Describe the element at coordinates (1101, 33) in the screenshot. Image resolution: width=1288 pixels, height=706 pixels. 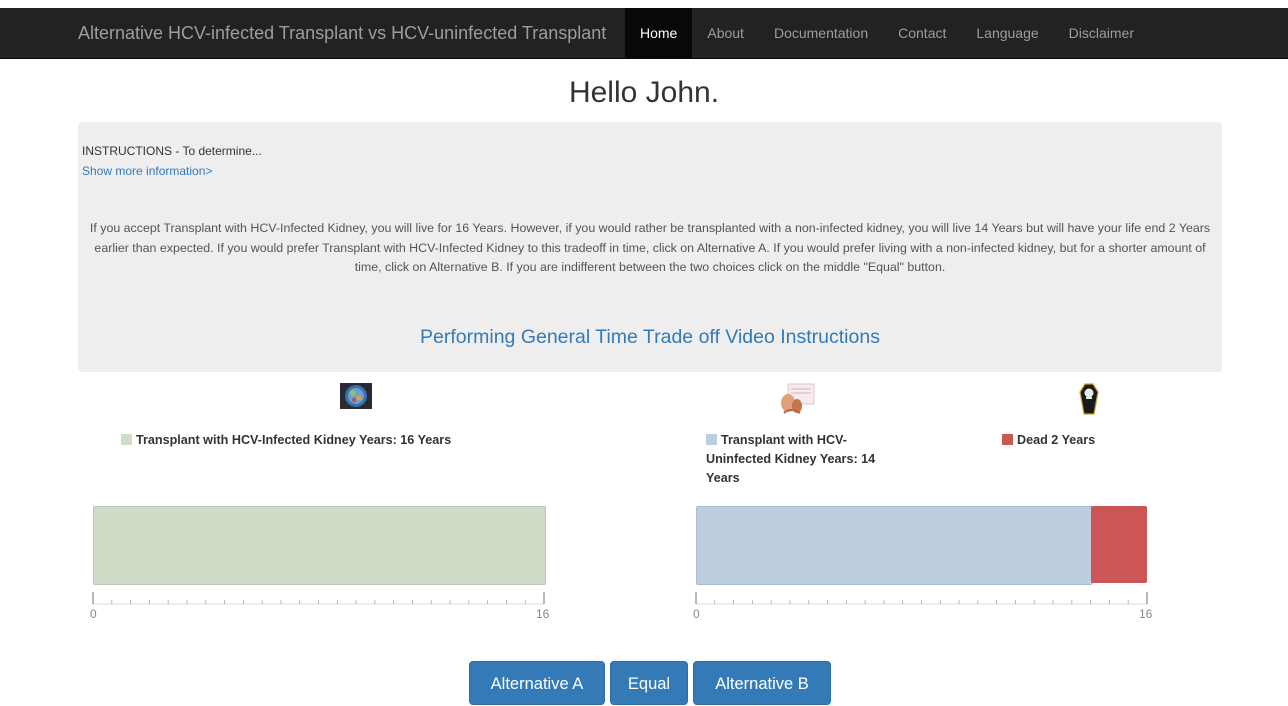
I see `nav-disclaimer: Disclaimer` at that location.